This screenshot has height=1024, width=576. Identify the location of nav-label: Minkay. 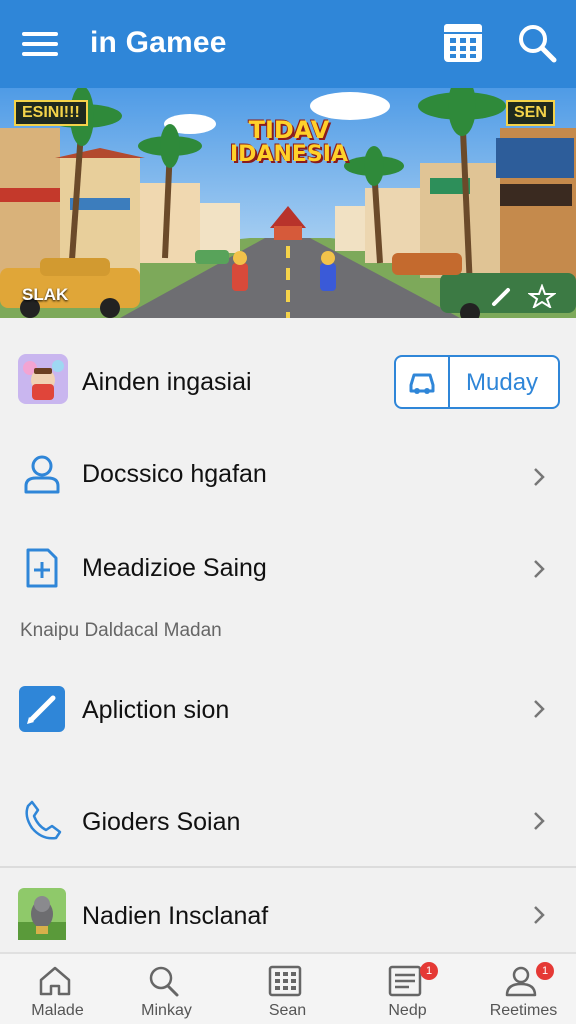
(166, 1010).